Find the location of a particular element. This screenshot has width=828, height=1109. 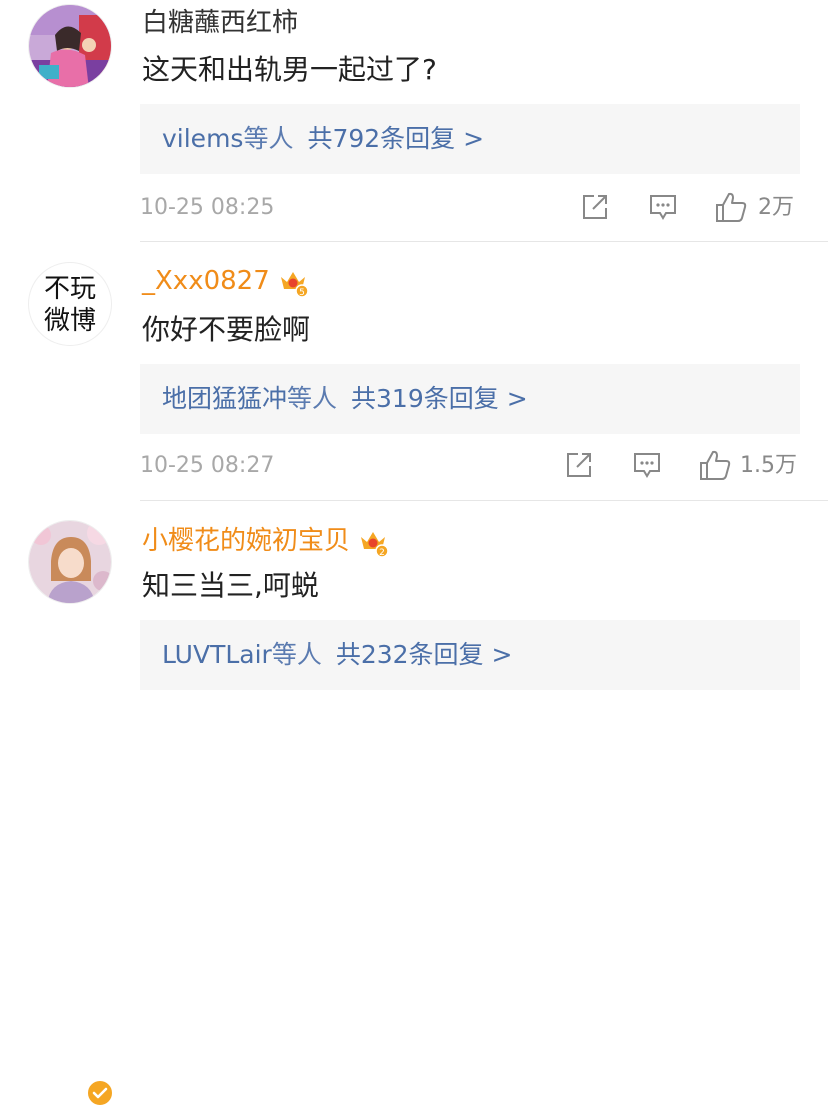

like-count: 1.5万 is located at coordinates (768, 465).